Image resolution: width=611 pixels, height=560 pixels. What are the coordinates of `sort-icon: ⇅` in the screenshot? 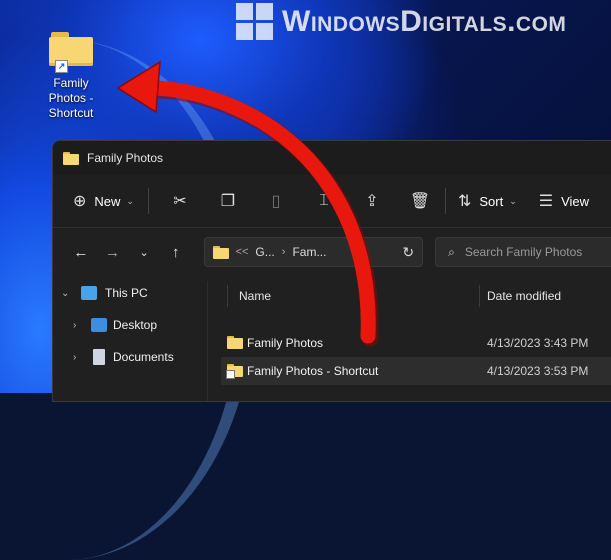 It's located at (464, 201).